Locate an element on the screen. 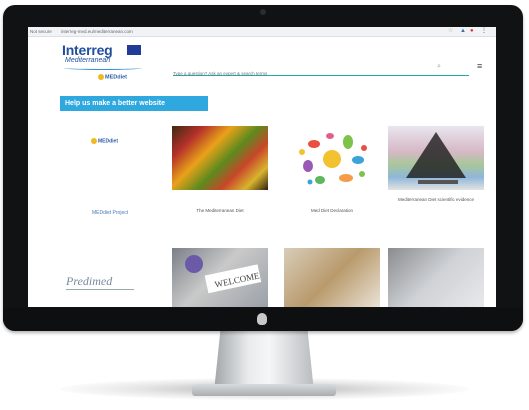 The height and width of the screenshot is (410, 529). tile-caption: Med Diet Declaration is located at coordinates (332, 210).